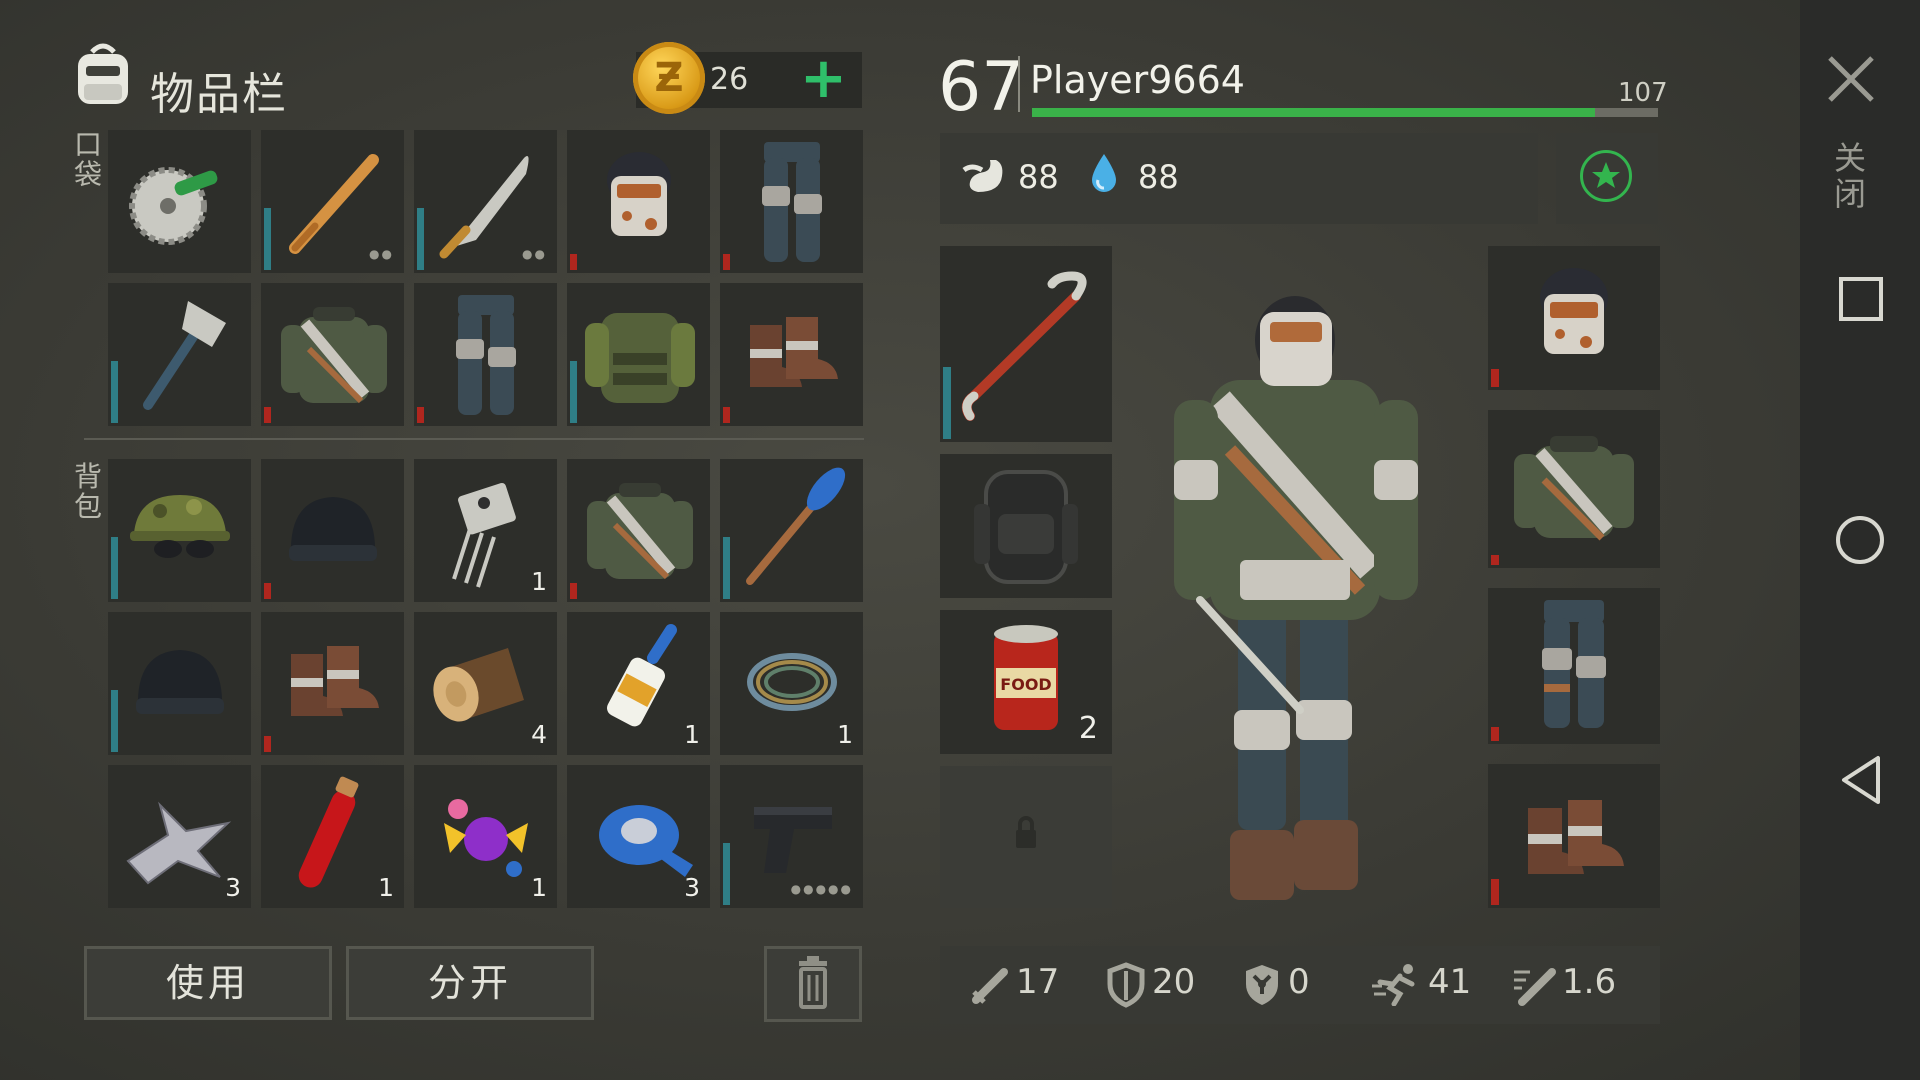  What do you see at coordinates (1851, 81) in the screenshot?
I see `close-button` at bounding box center [1851, 81].